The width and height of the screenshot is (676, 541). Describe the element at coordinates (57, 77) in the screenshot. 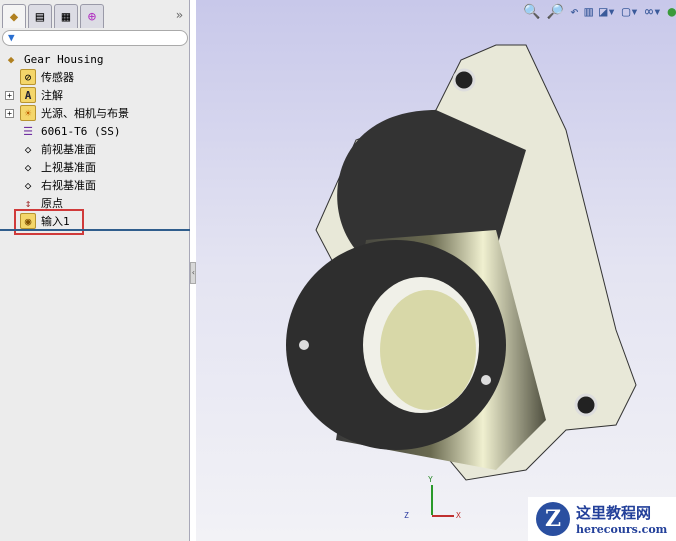

I see `tree-item-label: 传感器` at that location.